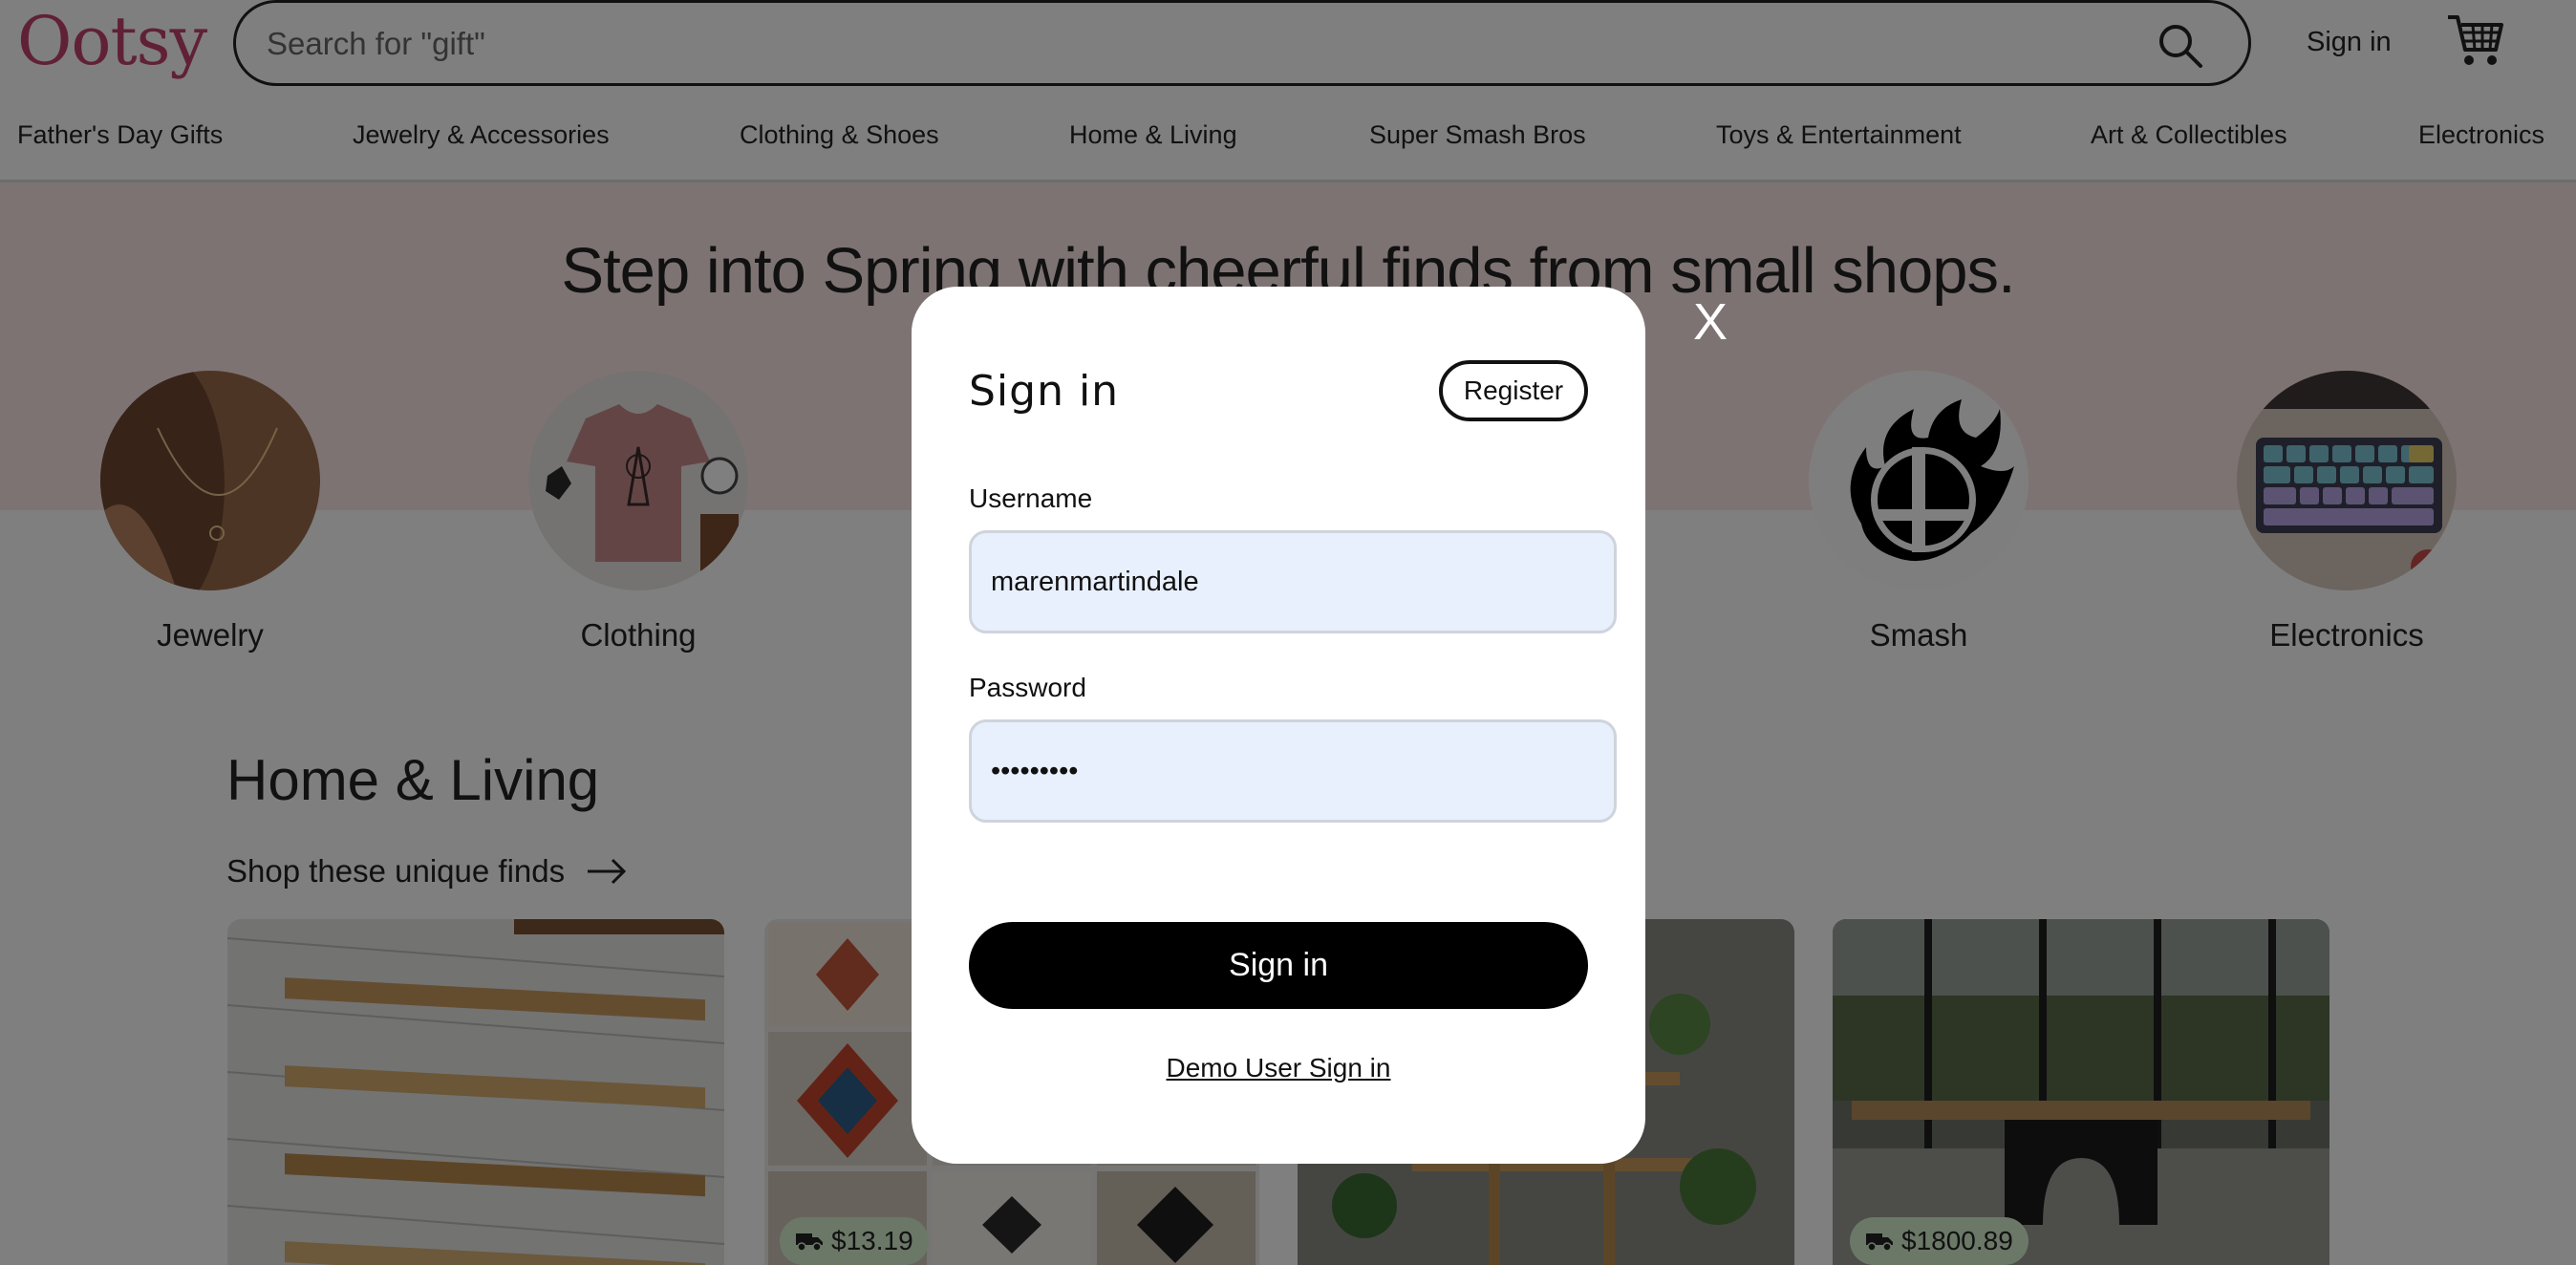  What do you see at coordinates (1293, 581) in the screenshot?
I see `username-field` at bounding box center [1293, 581].